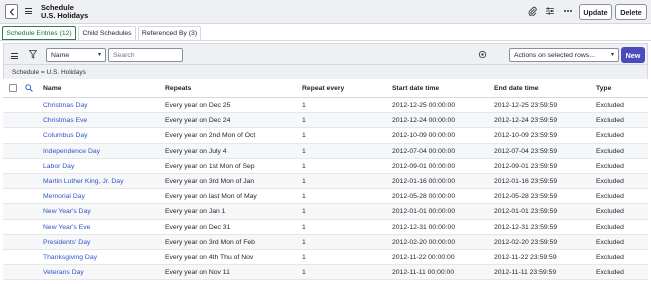 This screenshot has height=284, width=651. I want to click on list-menu-icon, so click(14, 57).